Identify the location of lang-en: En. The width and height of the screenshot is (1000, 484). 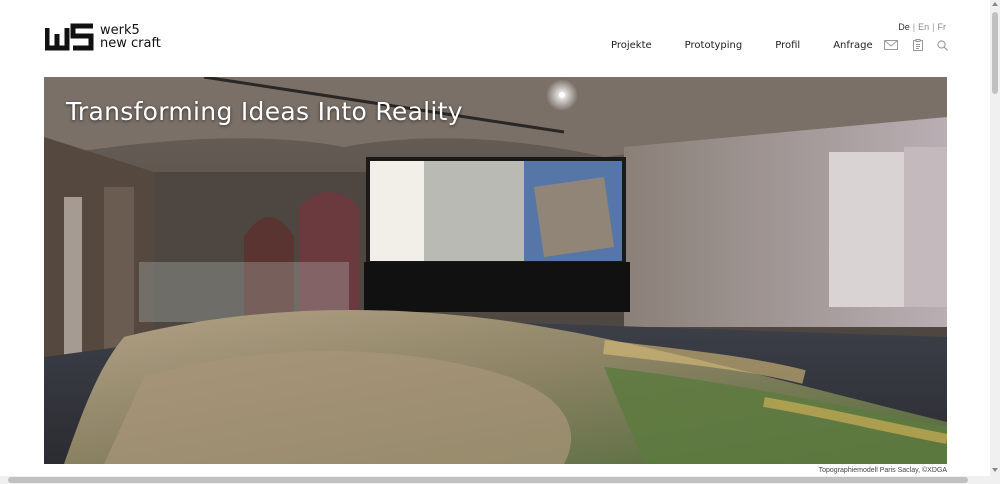
(923, 27).